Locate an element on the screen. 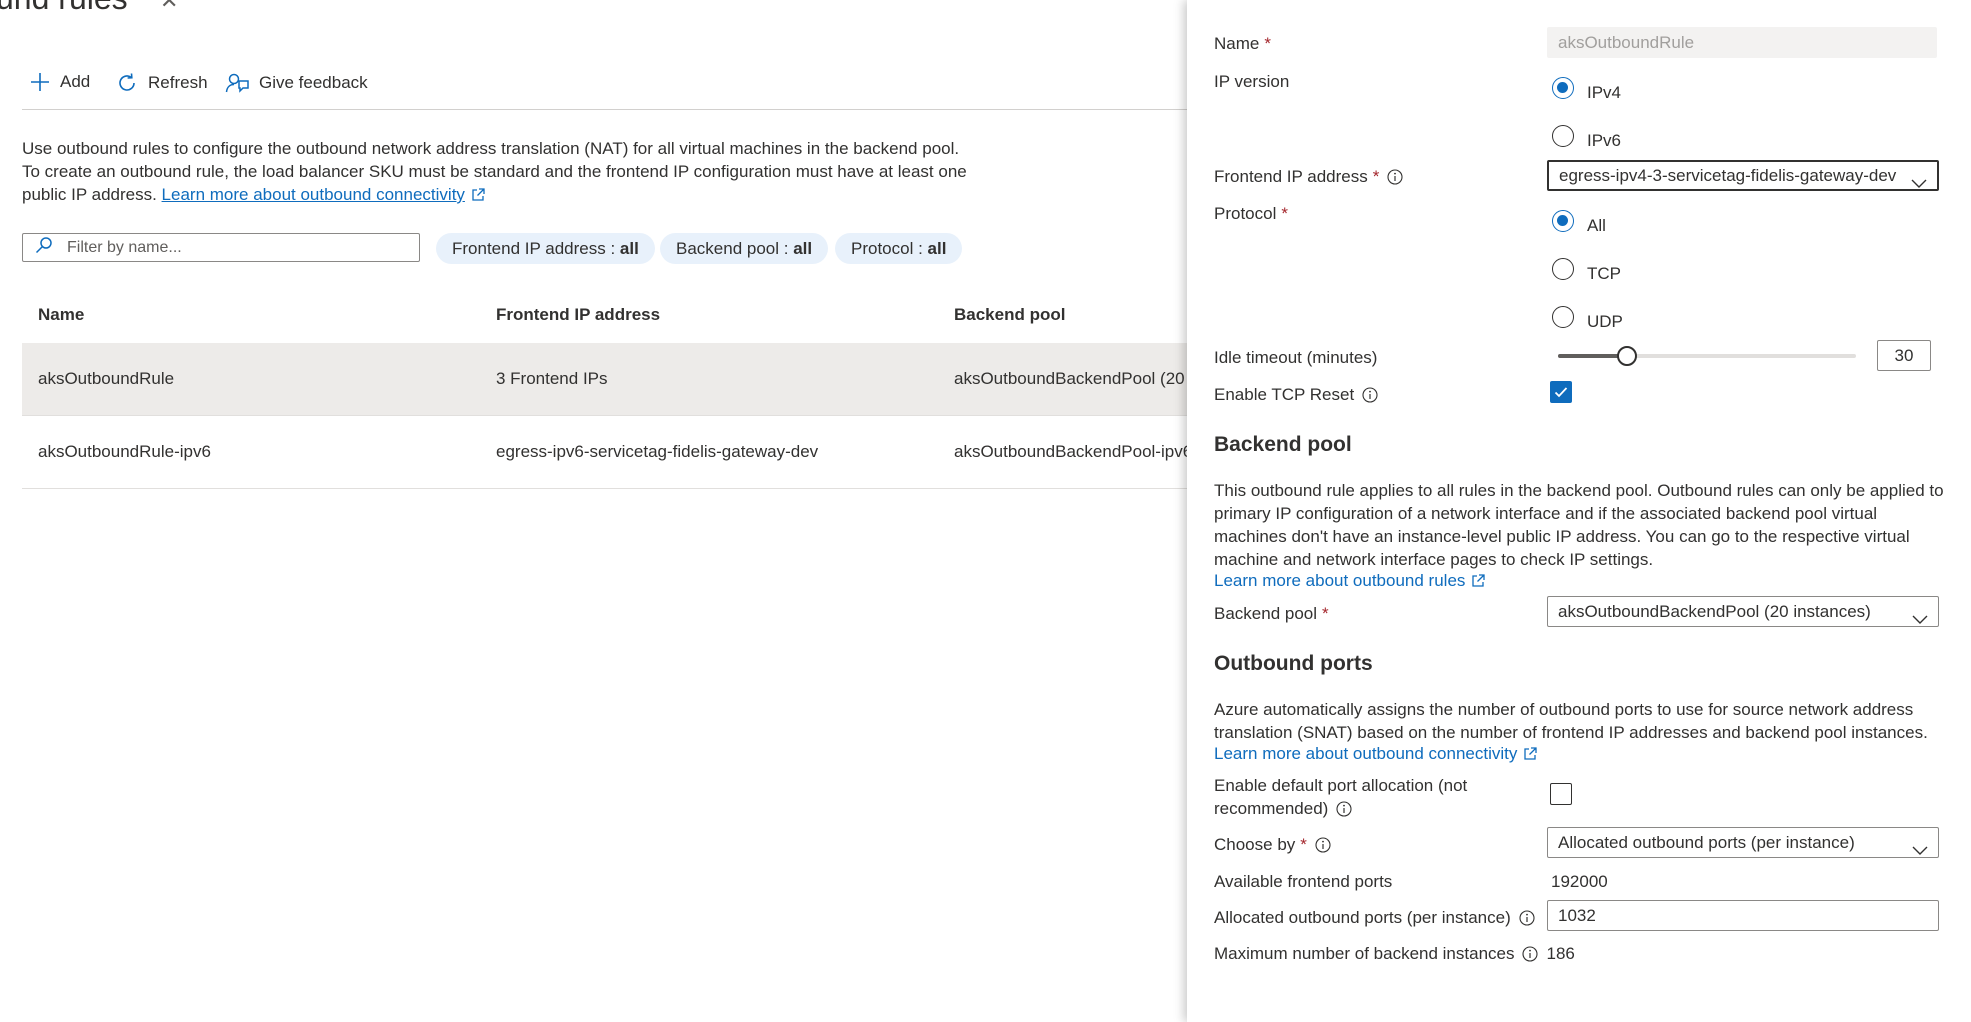 The image size is (1971, 1022). filter-pill-backend-pool: Backend pool : all is located at coordinates (744, 248).